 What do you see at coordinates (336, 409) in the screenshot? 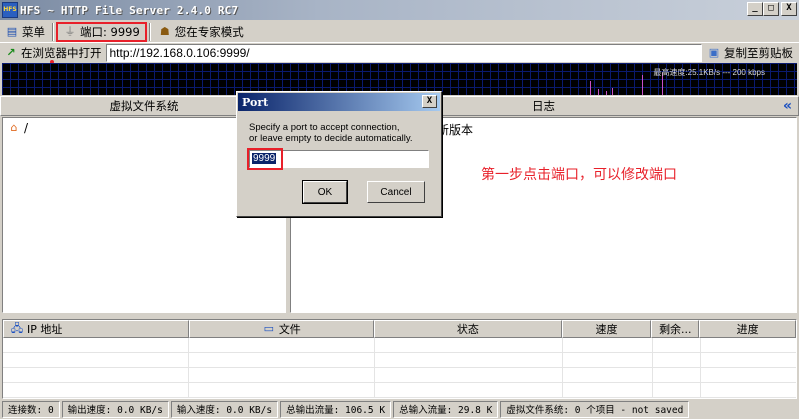
I see `status-total-out: 总输出流量: 106.5 K` at bounding box center [336, 409].